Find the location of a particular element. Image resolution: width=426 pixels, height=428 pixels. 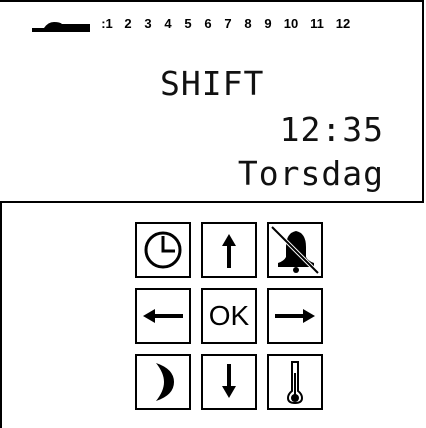

mode-label: SHIFT is located at coordinates (212, 83).